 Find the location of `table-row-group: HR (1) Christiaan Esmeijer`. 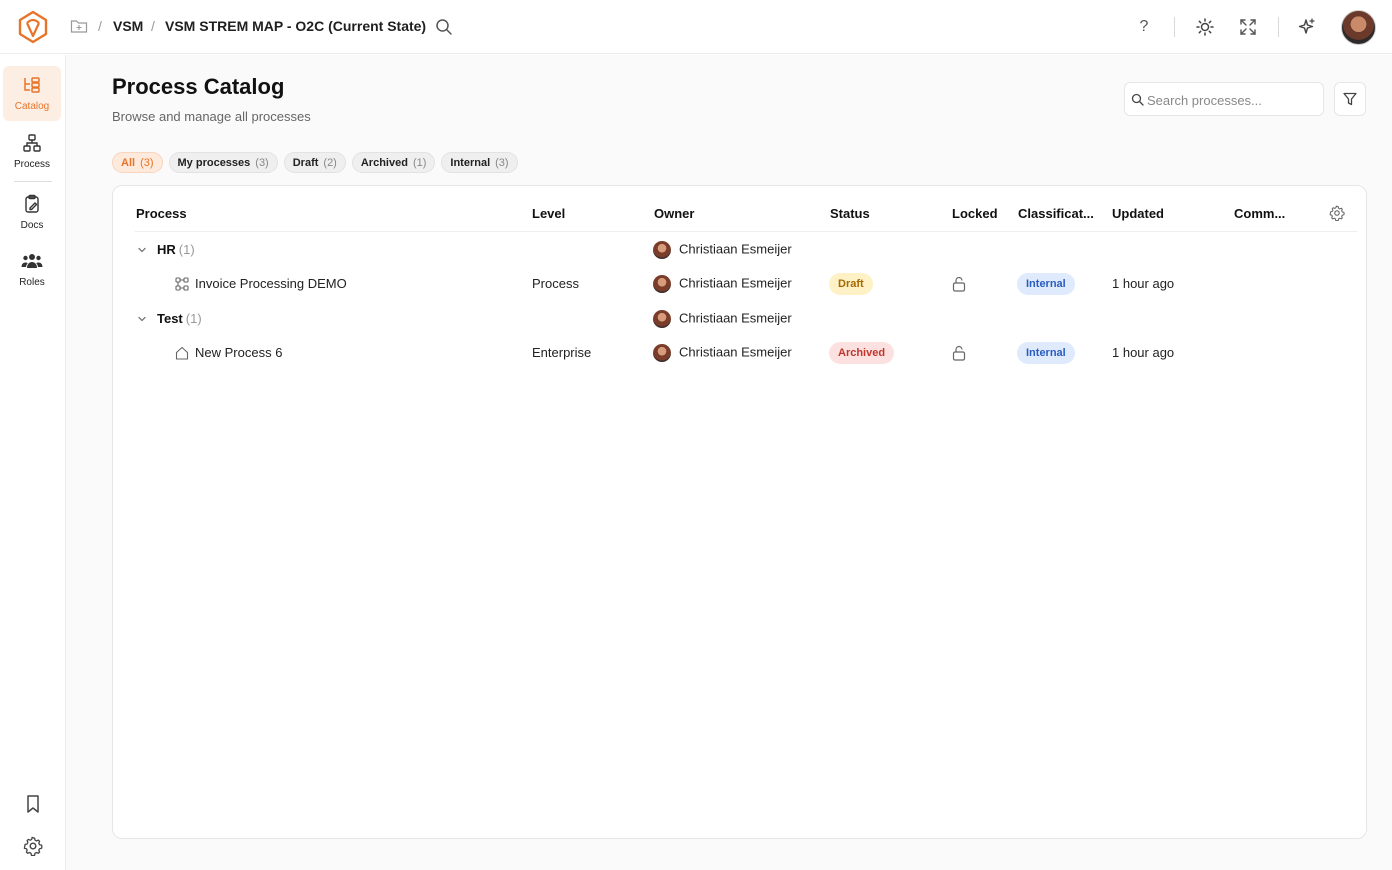

table-row-group: HR (1) Christiaan Esmeijer is located at coordinates (740, 250).